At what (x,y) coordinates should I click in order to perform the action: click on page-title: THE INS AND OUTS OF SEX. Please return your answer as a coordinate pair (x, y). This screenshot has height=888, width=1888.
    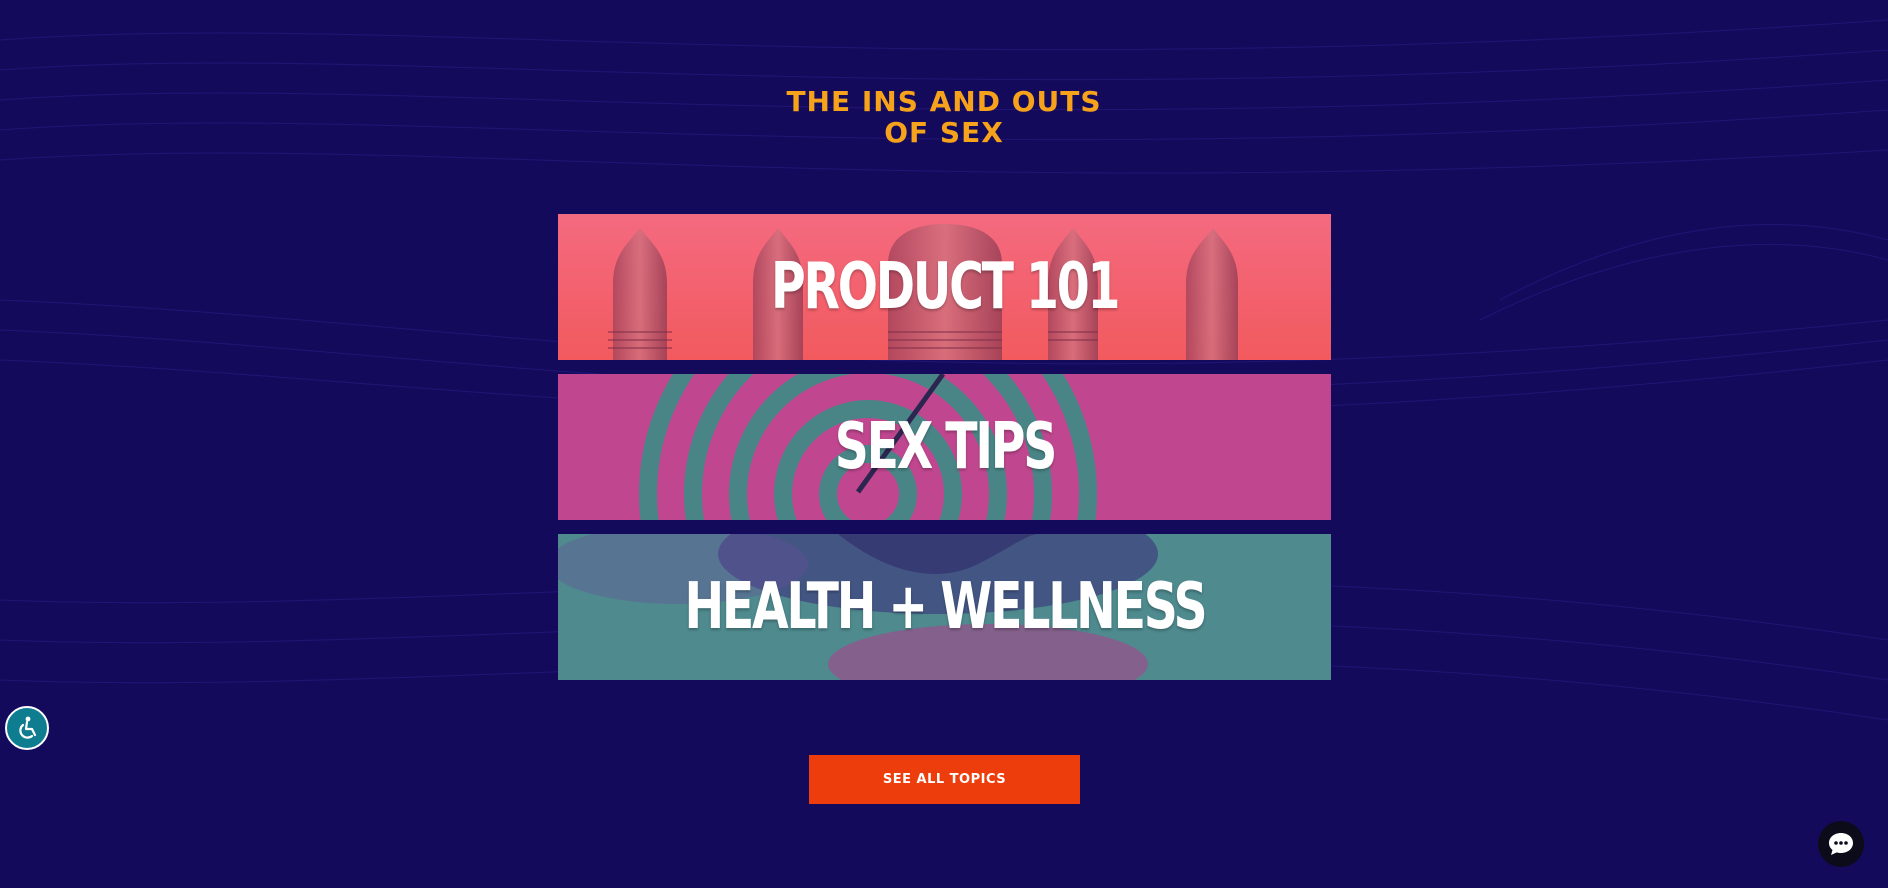
    Looking at the image, I should click on (944, 117).